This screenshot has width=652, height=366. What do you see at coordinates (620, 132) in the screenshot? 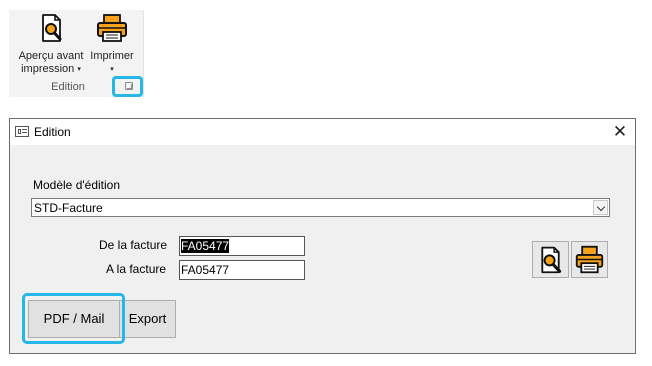
I see `close-icon: ✕` at bounding box center [620, 132].